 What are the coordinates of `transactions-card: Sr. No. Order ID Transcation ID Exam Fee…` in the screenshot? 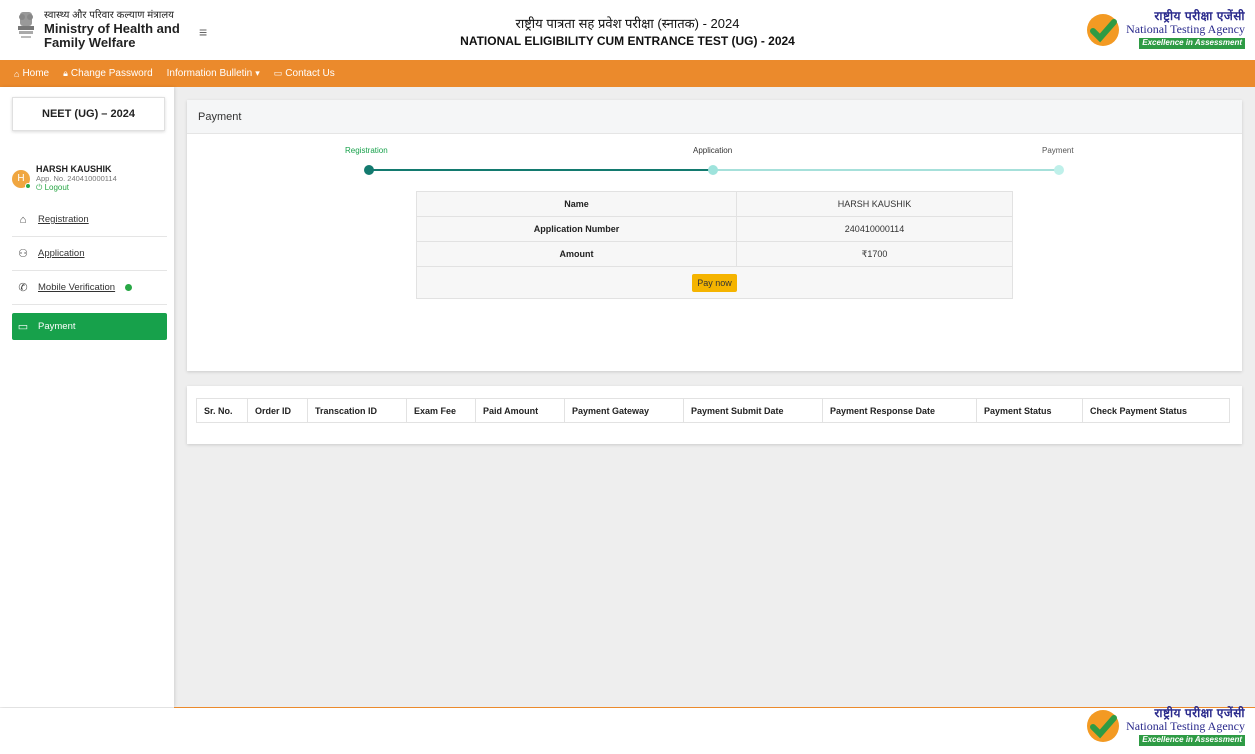 It's located at (714, 415).